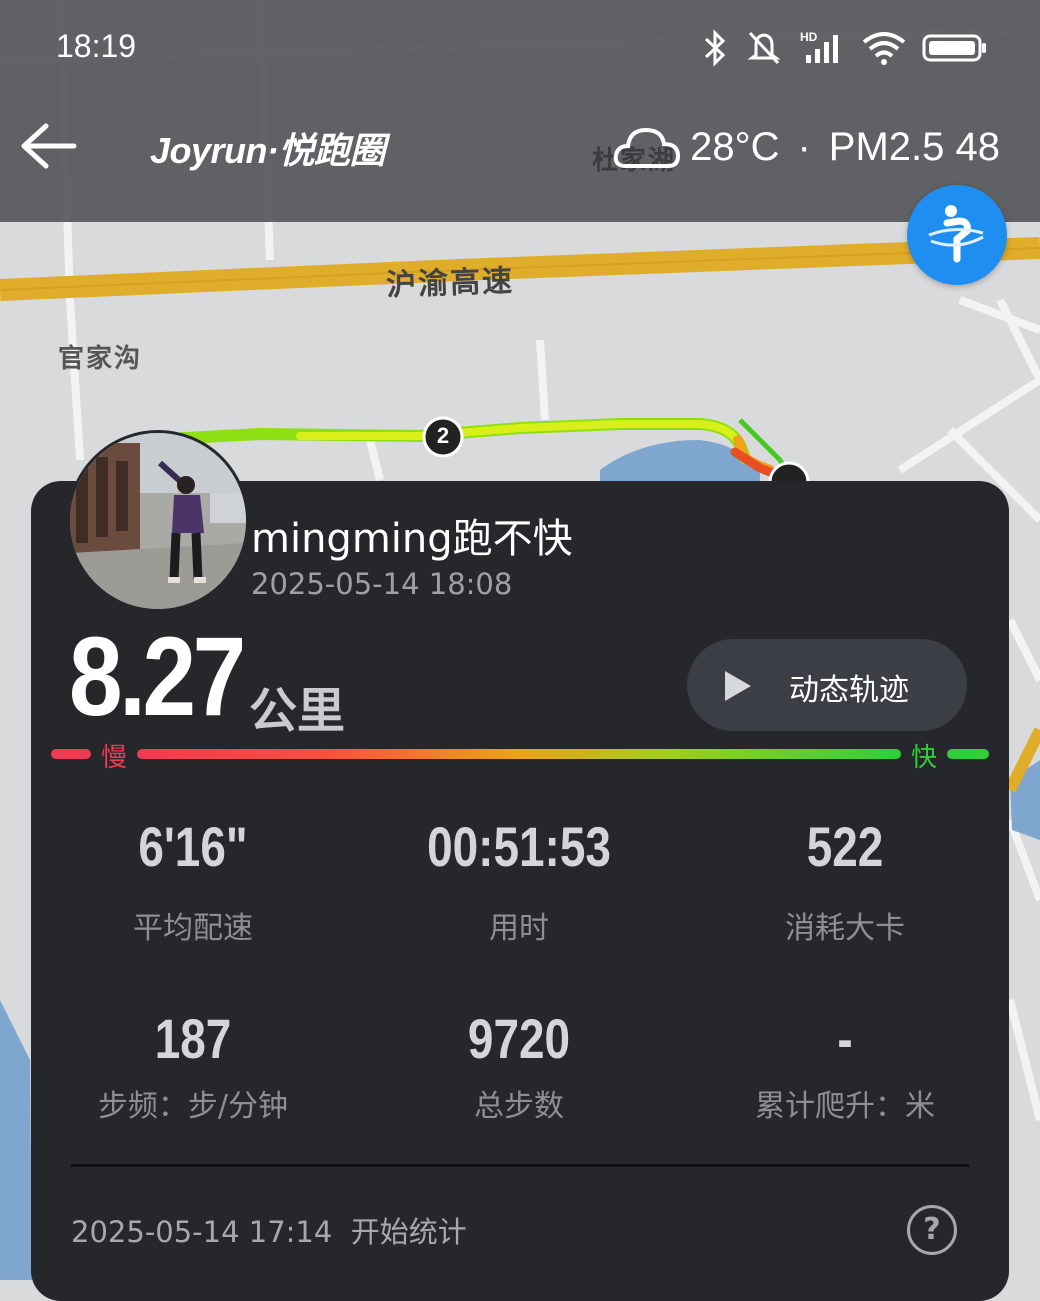  Describe the element at coordinates (520, 1165) in the screenshot. I see `divider` at that location.